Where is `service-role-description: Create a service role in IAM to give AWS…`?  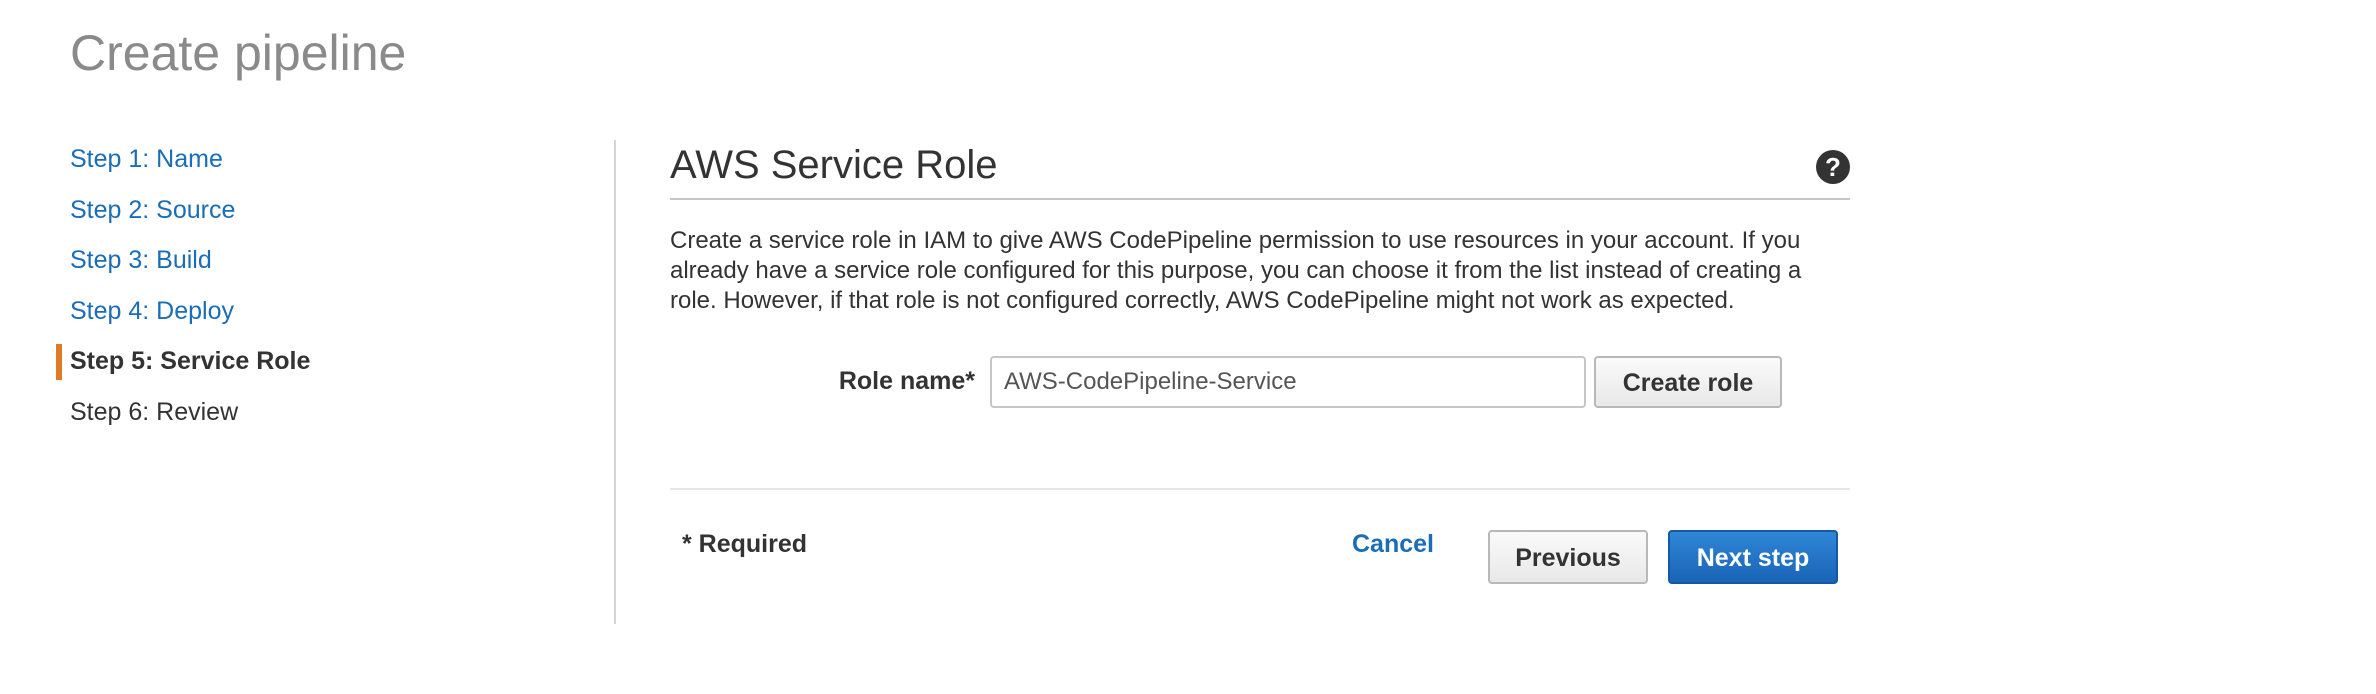 service-role-description: Create a service role in IAM to give AWS… is located at coordinates (1236, 270).